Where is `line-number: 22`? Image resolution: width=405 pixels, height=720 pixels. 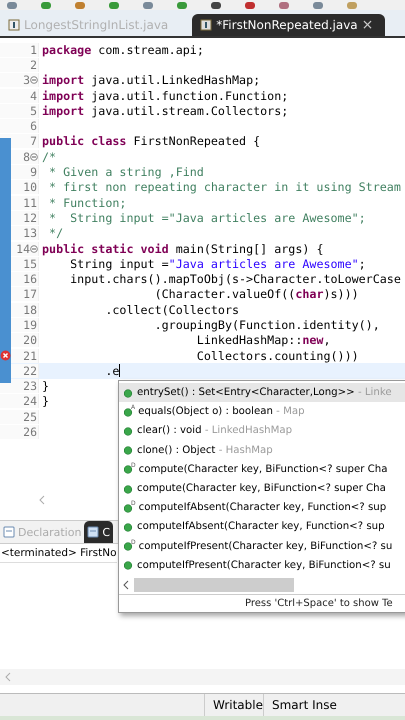 line-number: 22 is located at coordinates (30, 371).